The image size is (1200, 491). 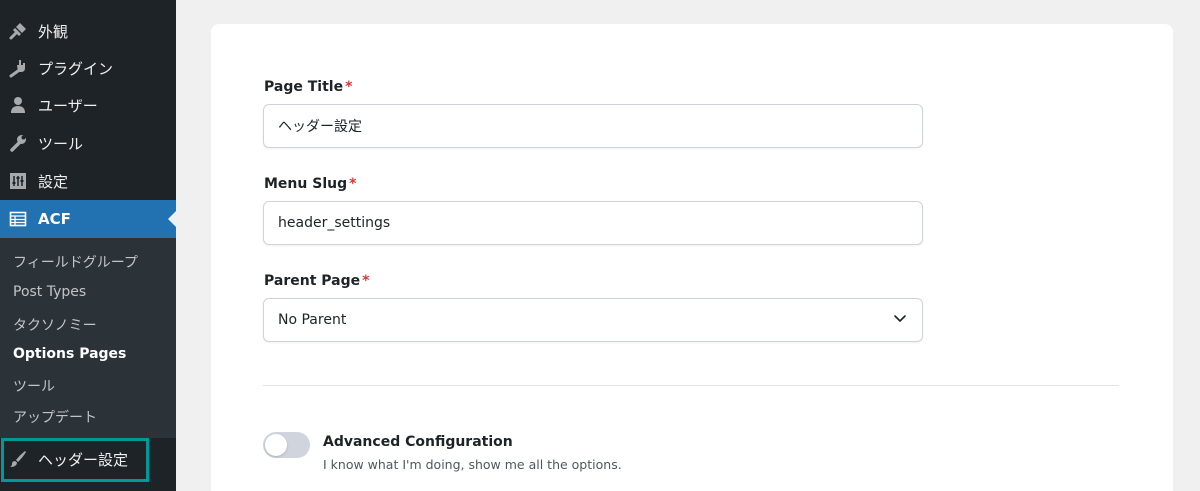 What do you see at coordinates (34, 386) in the screenshot?
I see `submenu-item-tools: ツール` at bounding box center [34, 386].